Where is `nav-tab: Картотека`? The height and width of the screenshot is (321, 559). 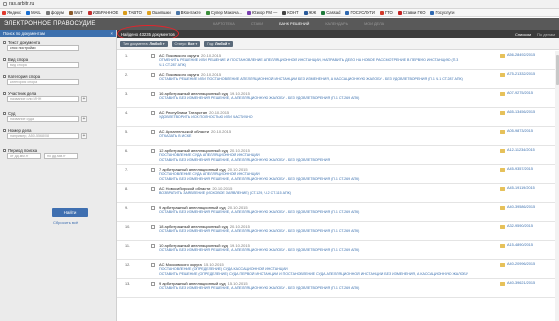
nav-tab: Картотека is located at coordinates (224, 24).